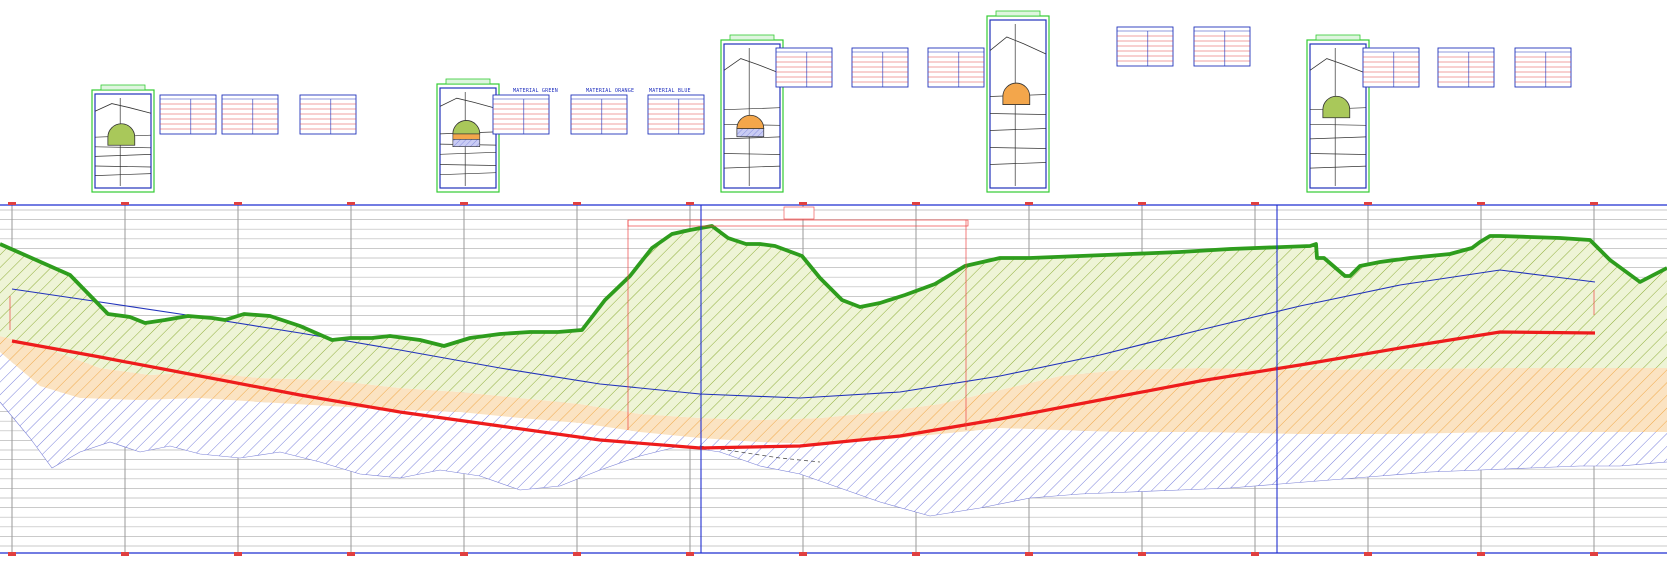 This screenshot has height=564, width=1667. I want to click on annotation-label-box, so click(799, 213).